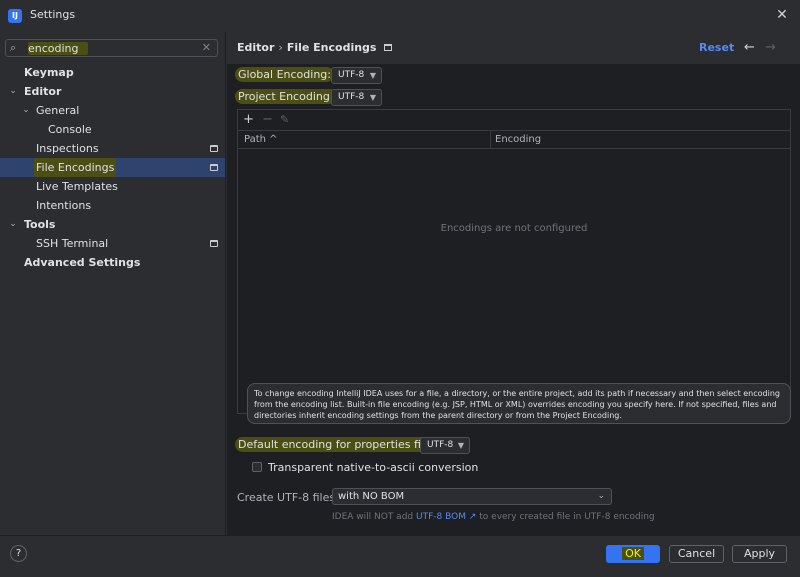 This screenshot has height=577, width=800. Describe the element at coordinates (112, 224) in the screenshot. I see `sidebar-item-tools: ⌄ Tools` at that location.